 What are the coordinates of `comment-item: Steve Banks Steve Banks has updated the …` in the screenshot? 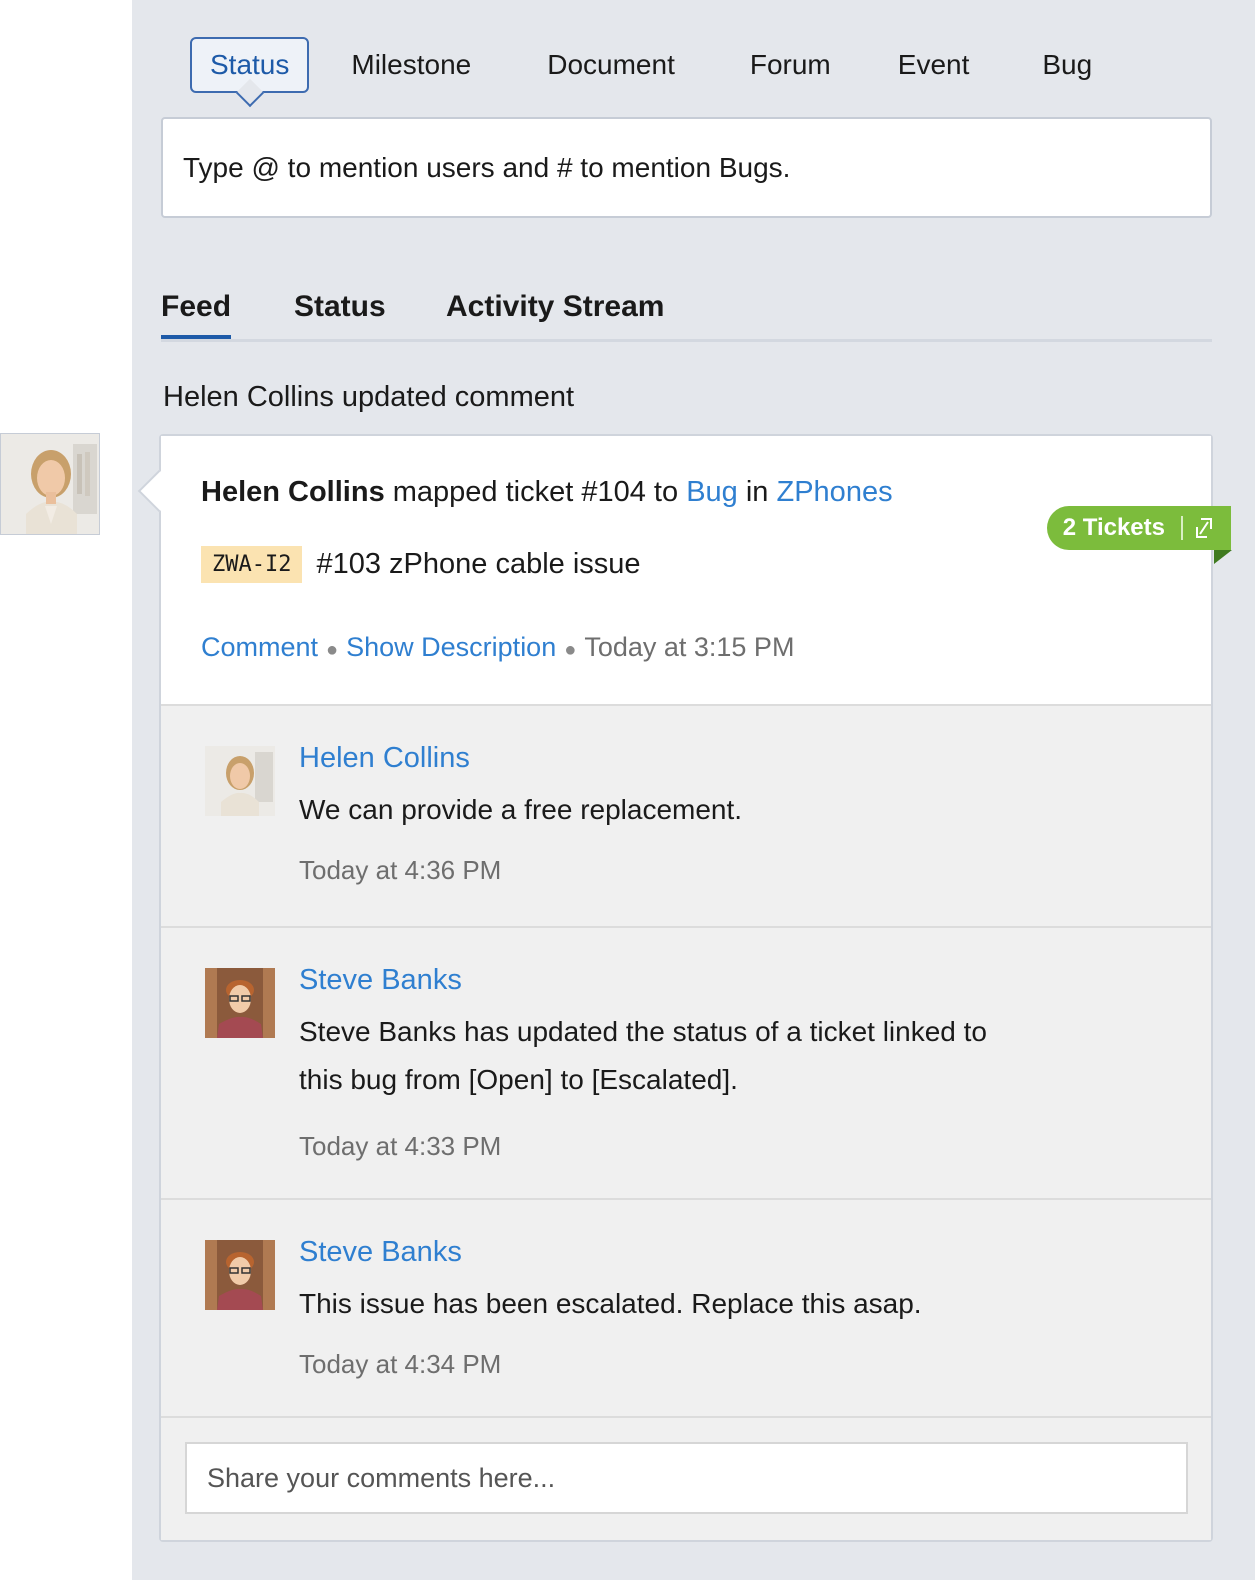 It's located at (686, 1062).